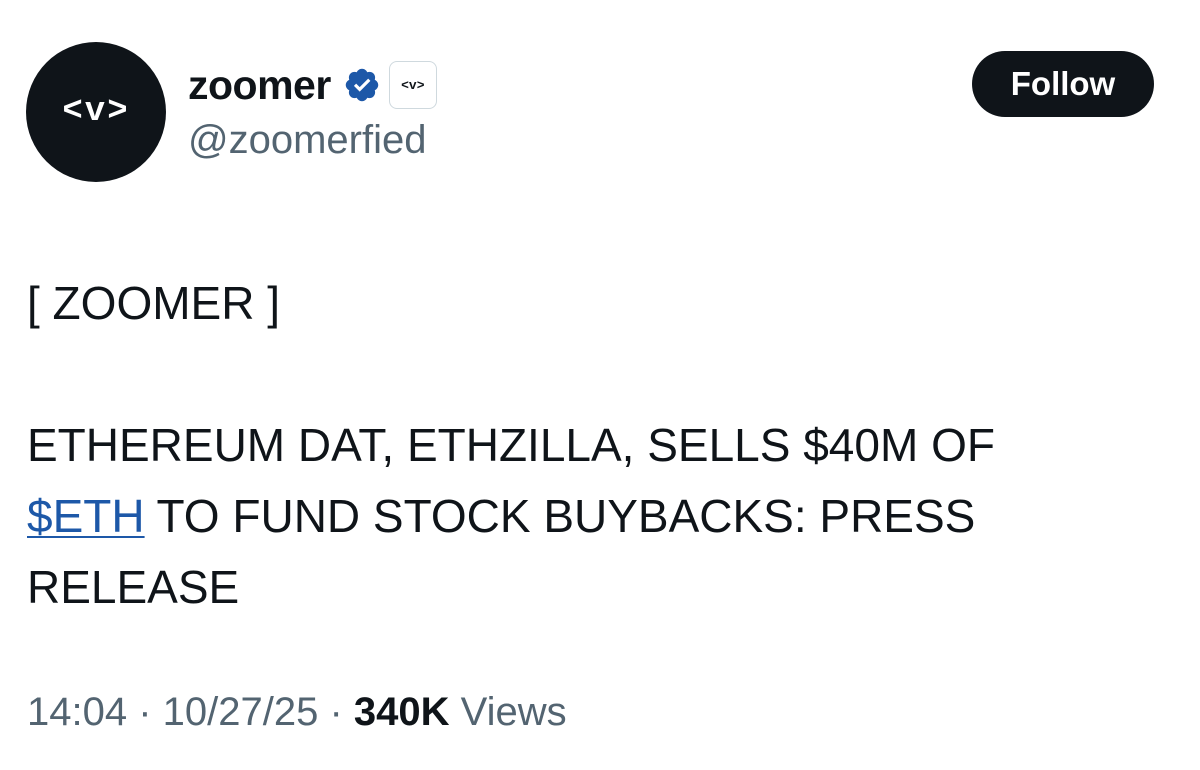 The height and width of the screenshot is (770, 1200). I want to click on display-name: zoomer, so click(259, 85).